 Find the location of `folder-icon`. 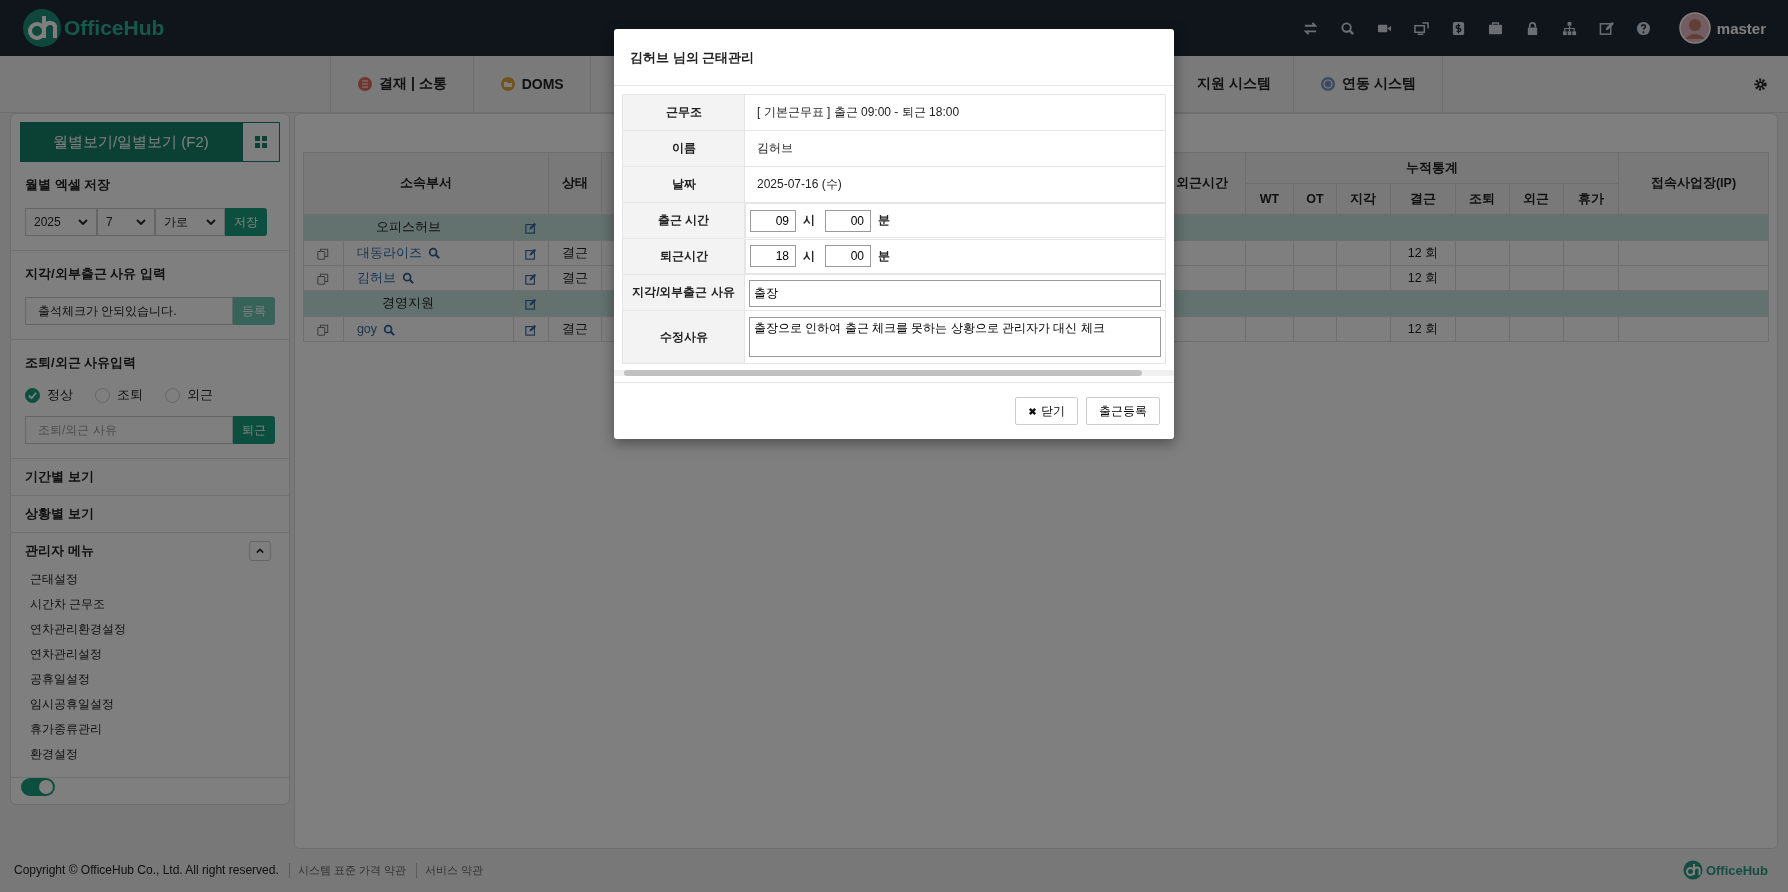

folder-icon is located at coordinates (507, 84).